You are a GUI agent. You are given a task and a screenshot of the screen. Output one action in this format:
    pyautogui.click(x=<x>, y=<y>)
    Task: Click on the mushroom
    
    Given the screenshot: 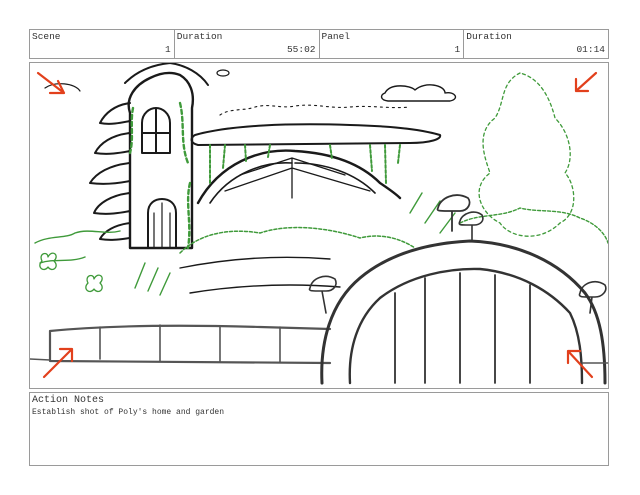 What is the action you would take?
    pyautogui.click(x=322, y=294)
    